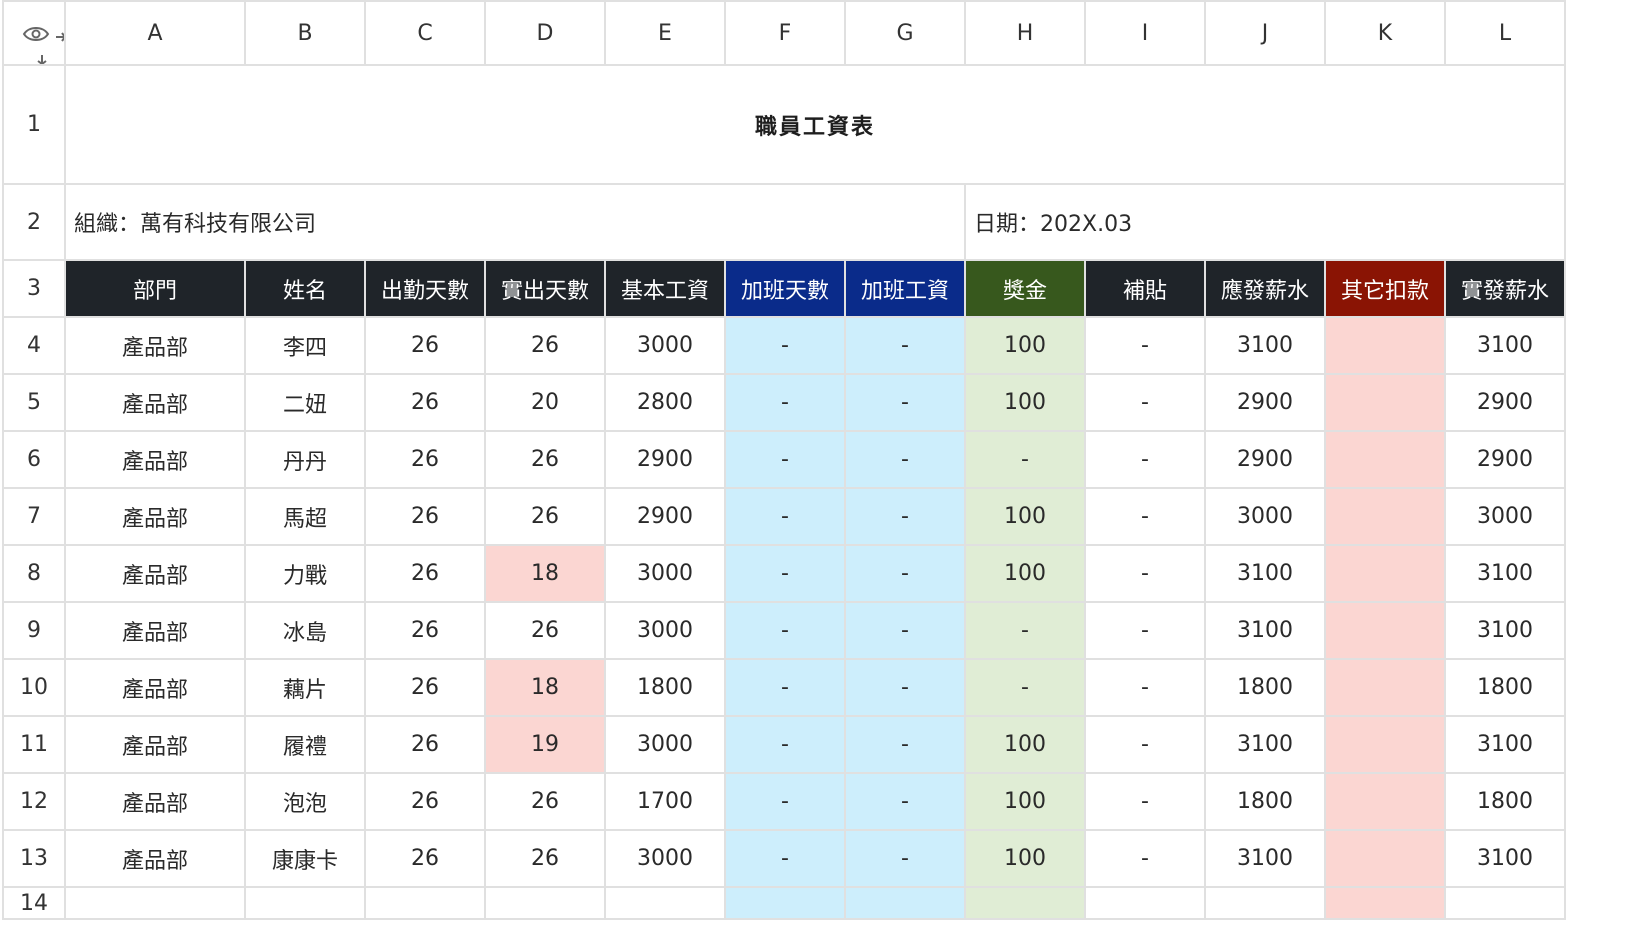  Describe the element at coordinates (665, 402) in the screenshot. I see `base-salary-cell: 2800` at that location.